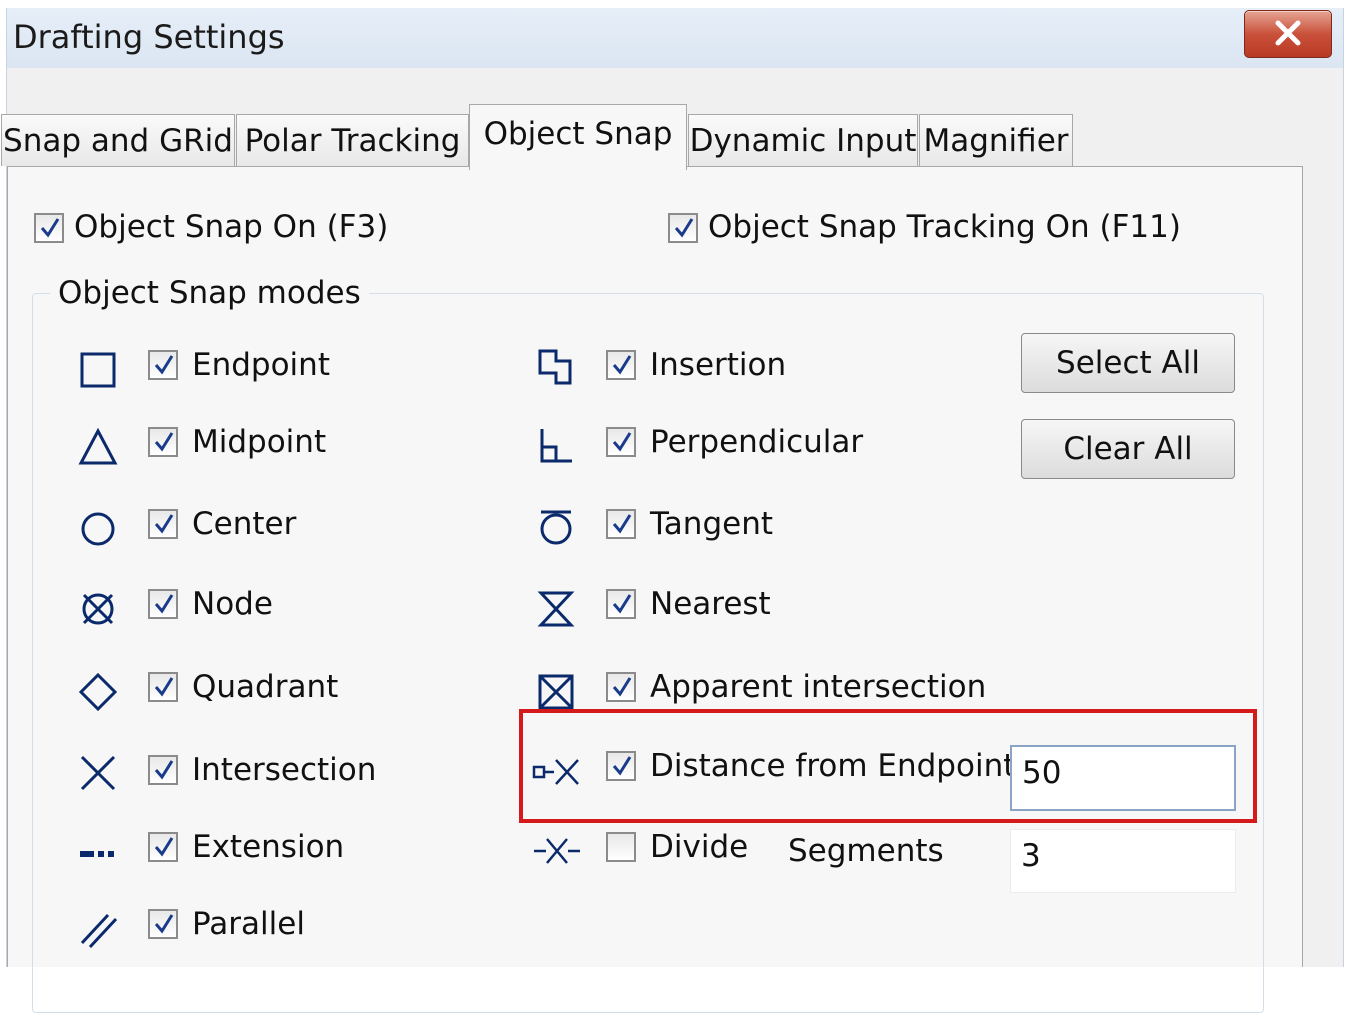 The image size is (1348, 1013). What do you see at coordinates (556, 609) in the screenshot?
I see `nearest-icon` at bounding box center [556, 609].